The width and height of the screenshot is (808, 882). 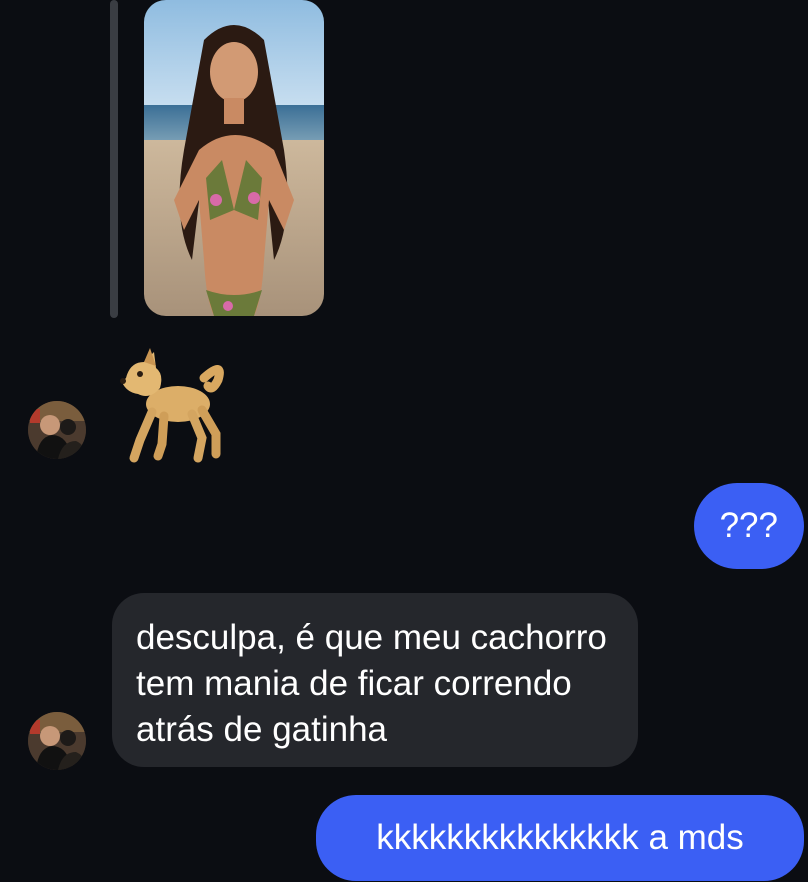 I want to click on message-text-line: desculpa, é que meu cachorro, so click(x=371, y=637).